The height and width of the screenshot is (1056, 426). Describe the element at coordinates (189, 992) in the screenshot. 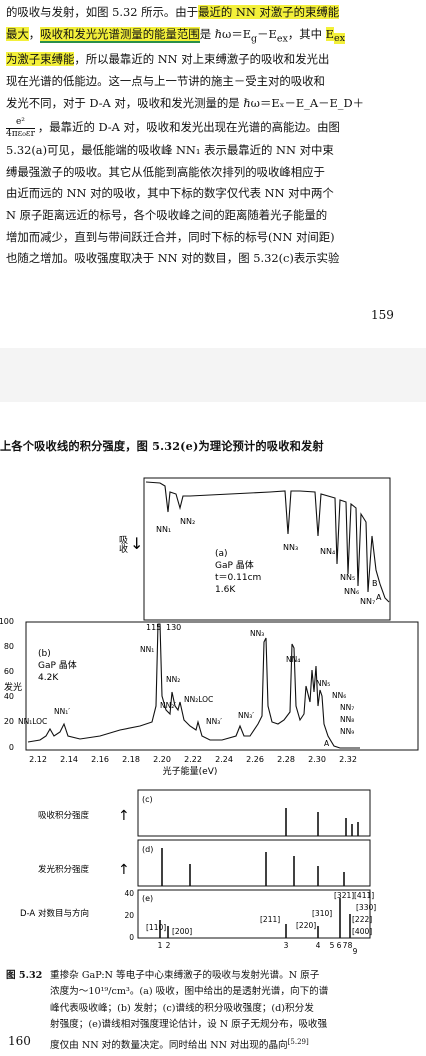

I see `caption-line: 浓度为～10¹⁹/cm³。(a) 吸收，图中给出的是透射光谱，向下的谱` at that location.